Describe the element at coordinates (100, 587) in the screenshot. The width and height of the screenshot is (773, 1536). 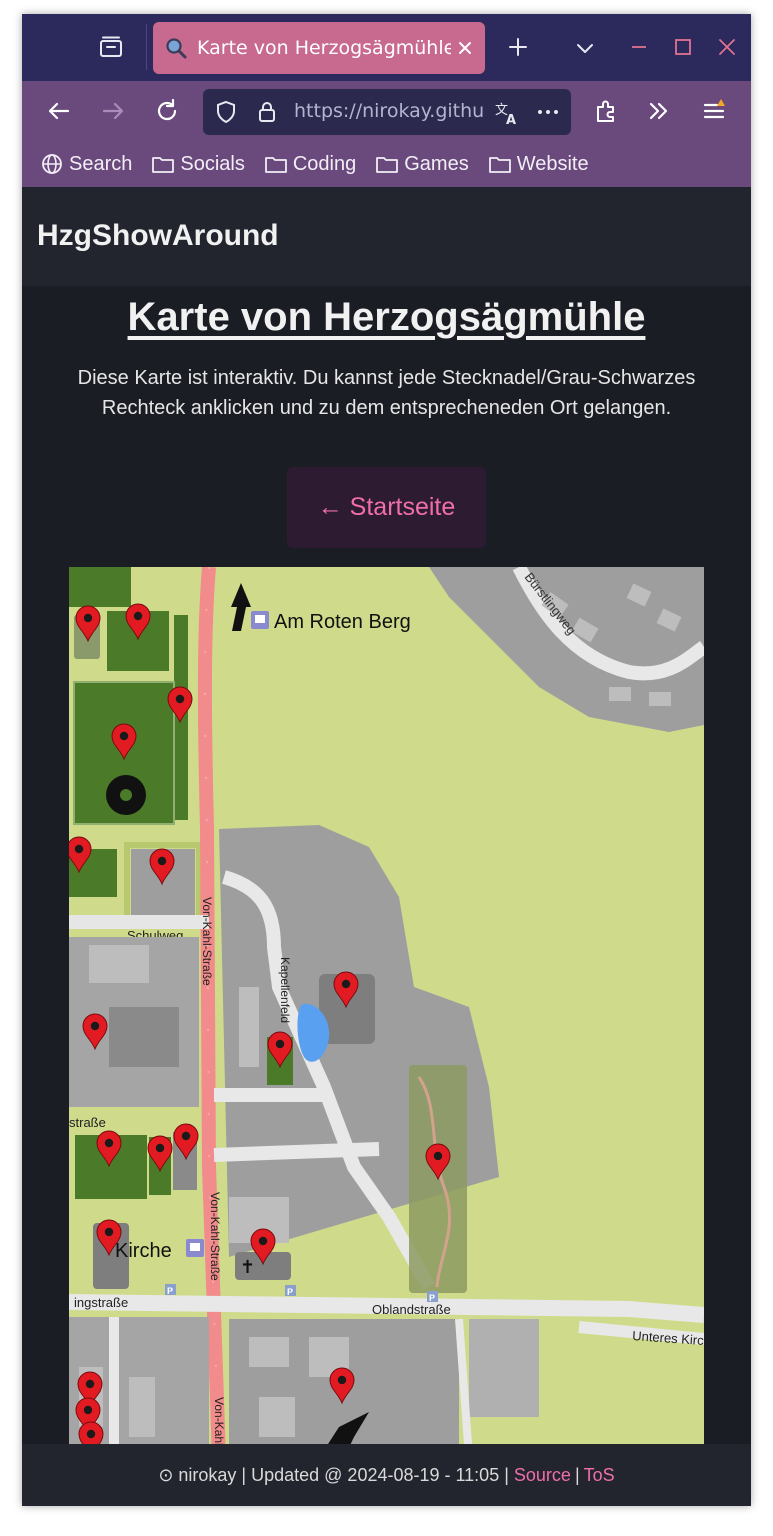
I see `park-area` at that location.